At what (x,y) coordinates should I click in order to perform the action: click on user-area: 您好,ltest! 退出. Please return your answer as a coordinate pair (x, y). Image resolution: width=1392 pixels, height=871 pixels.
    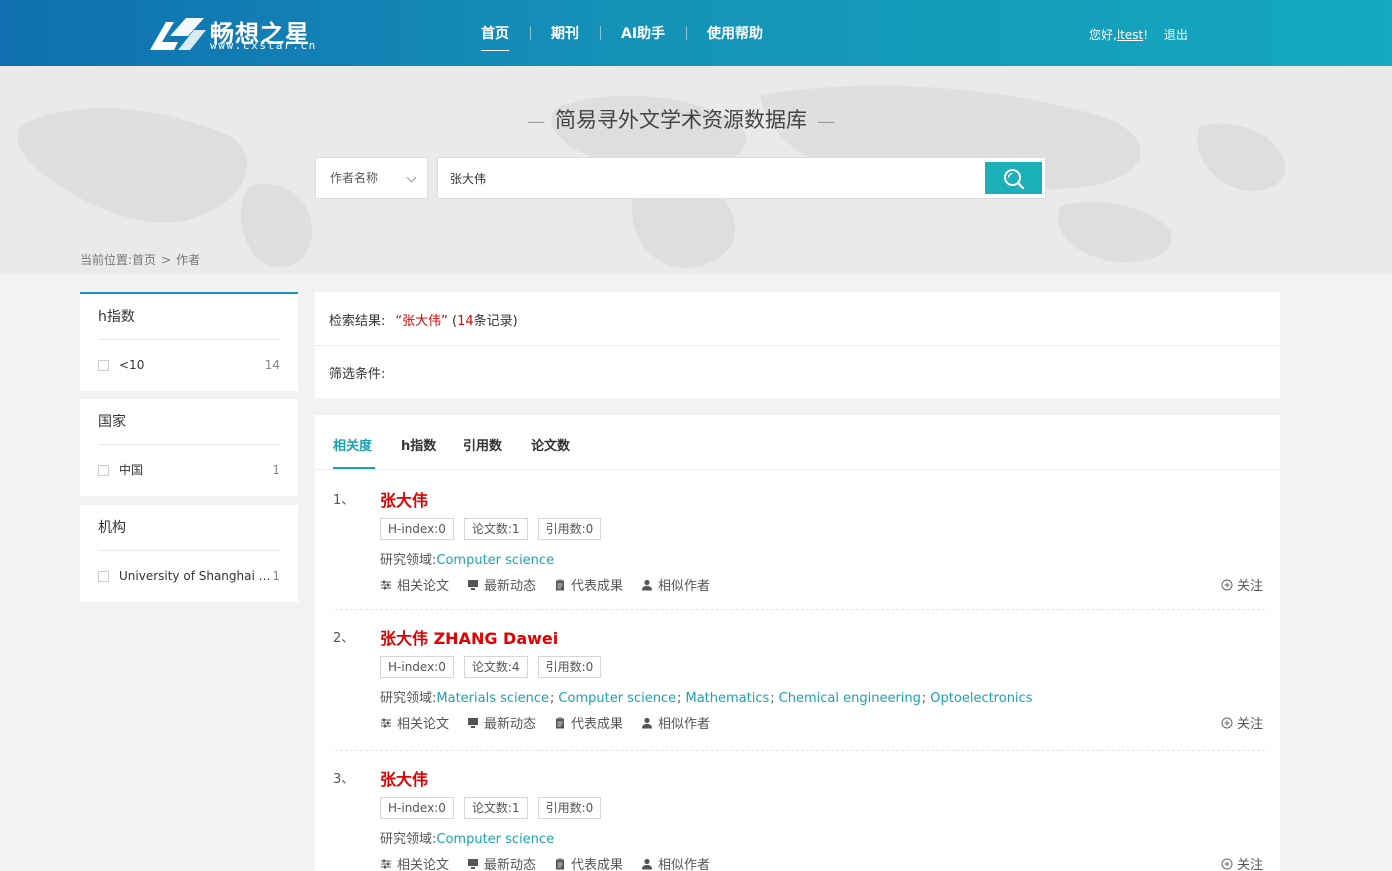
    Looking at the image, I should click on (1138, 34).